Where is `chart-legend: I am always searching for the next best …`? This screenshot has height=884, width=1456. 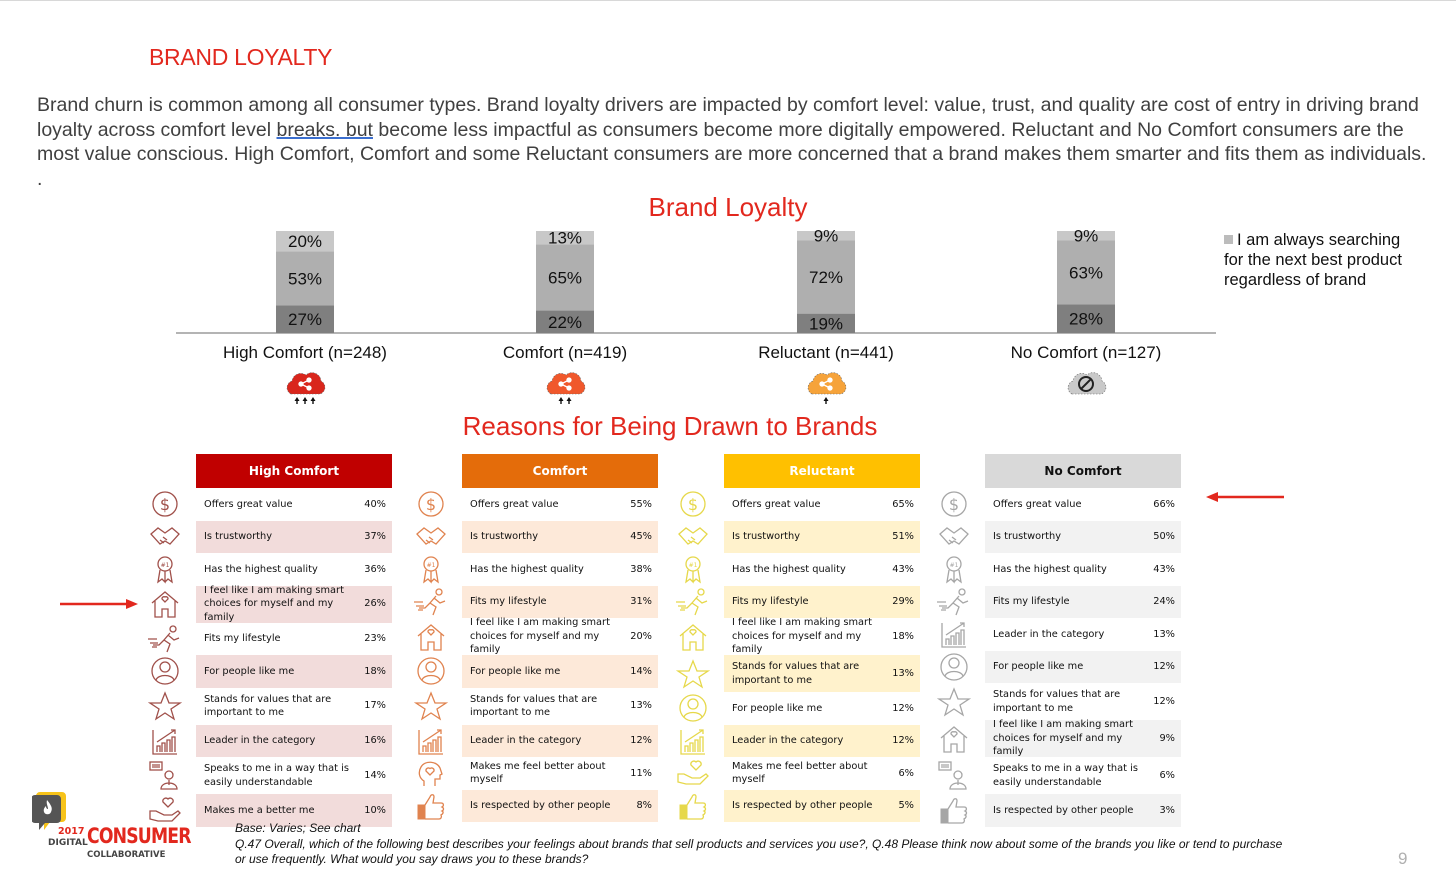 chart-legend: I am always searching for the next best … is located at coordinates (1314, 260).